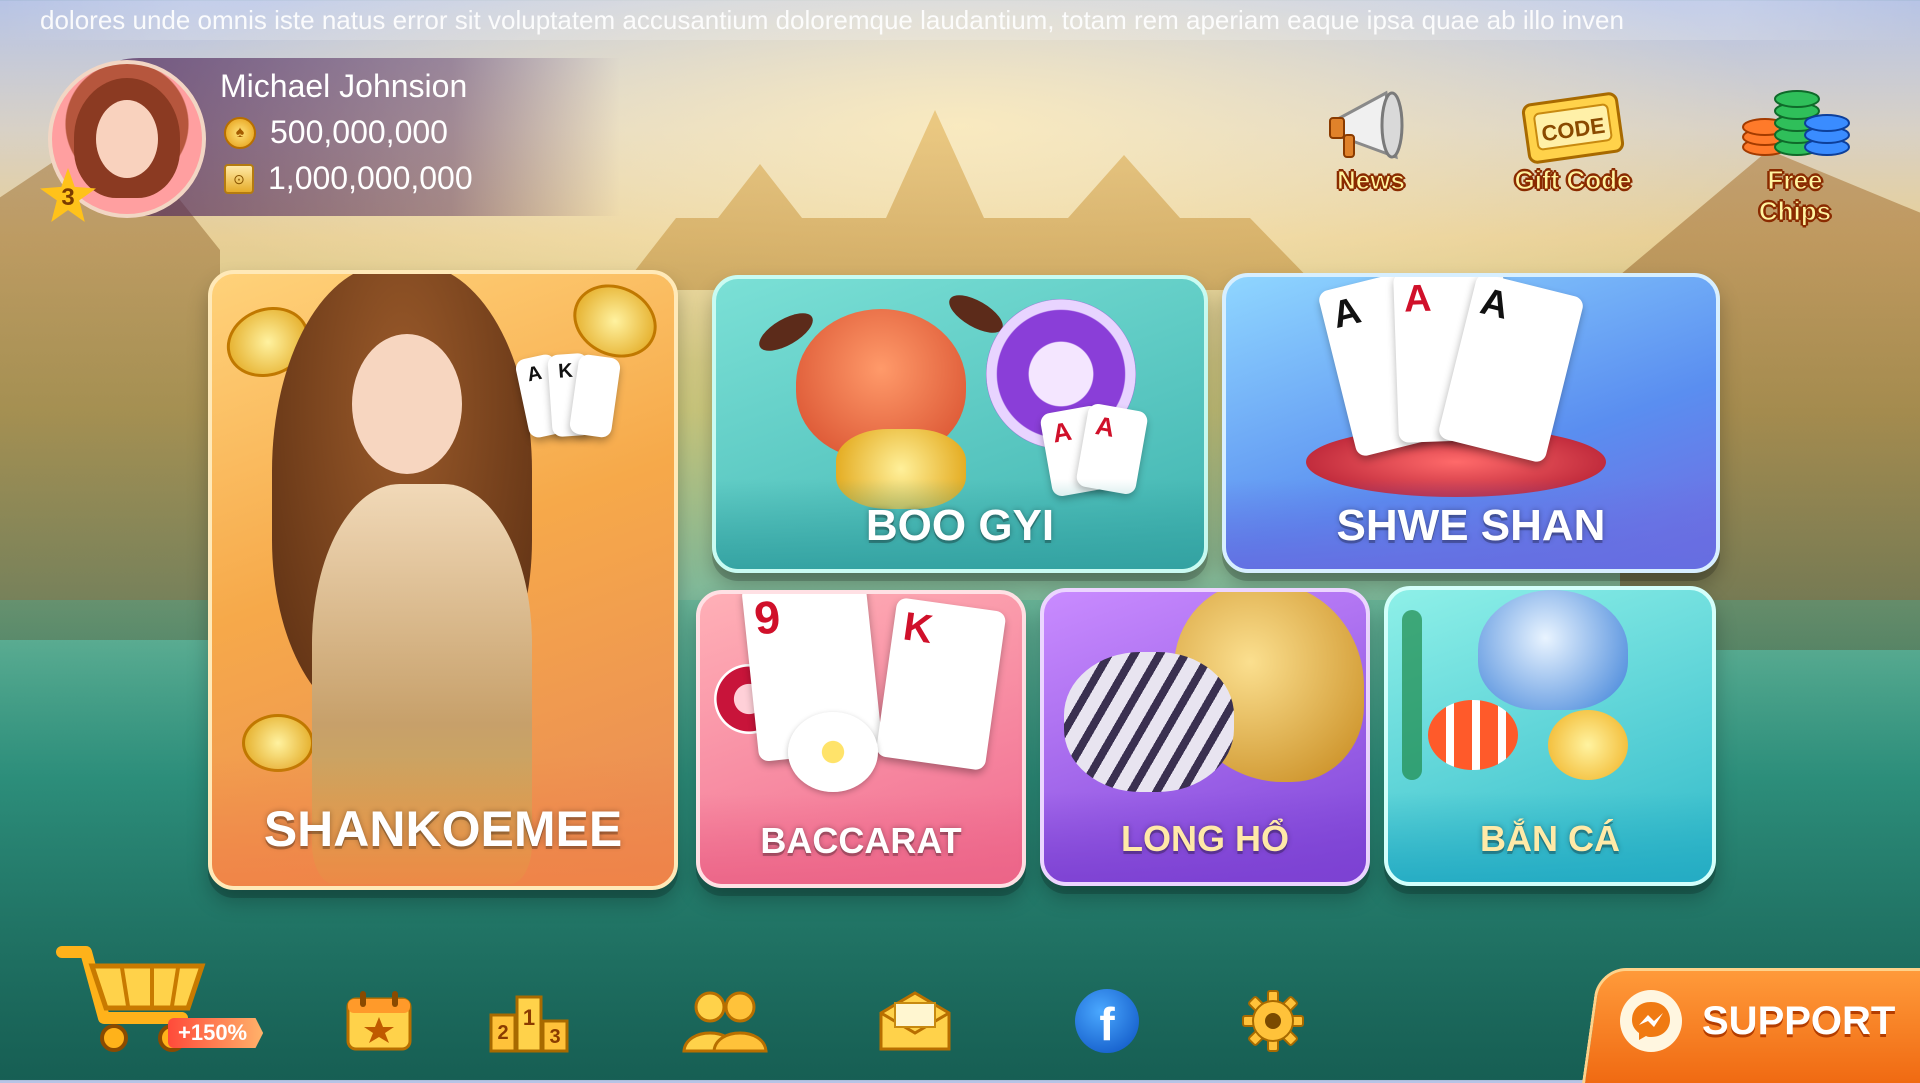  I want to click on friends-icon, so click(725, 1022).